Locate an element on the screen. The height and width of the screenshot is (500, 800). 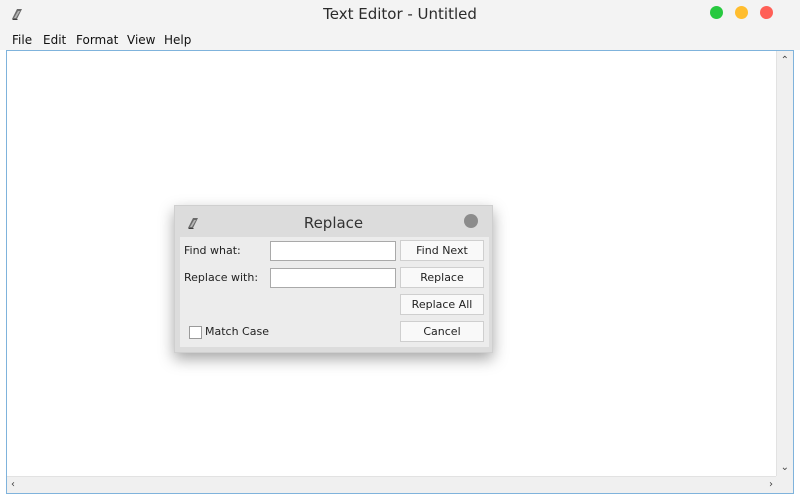
find-label: Find what: is located at coordinates (212, 250).